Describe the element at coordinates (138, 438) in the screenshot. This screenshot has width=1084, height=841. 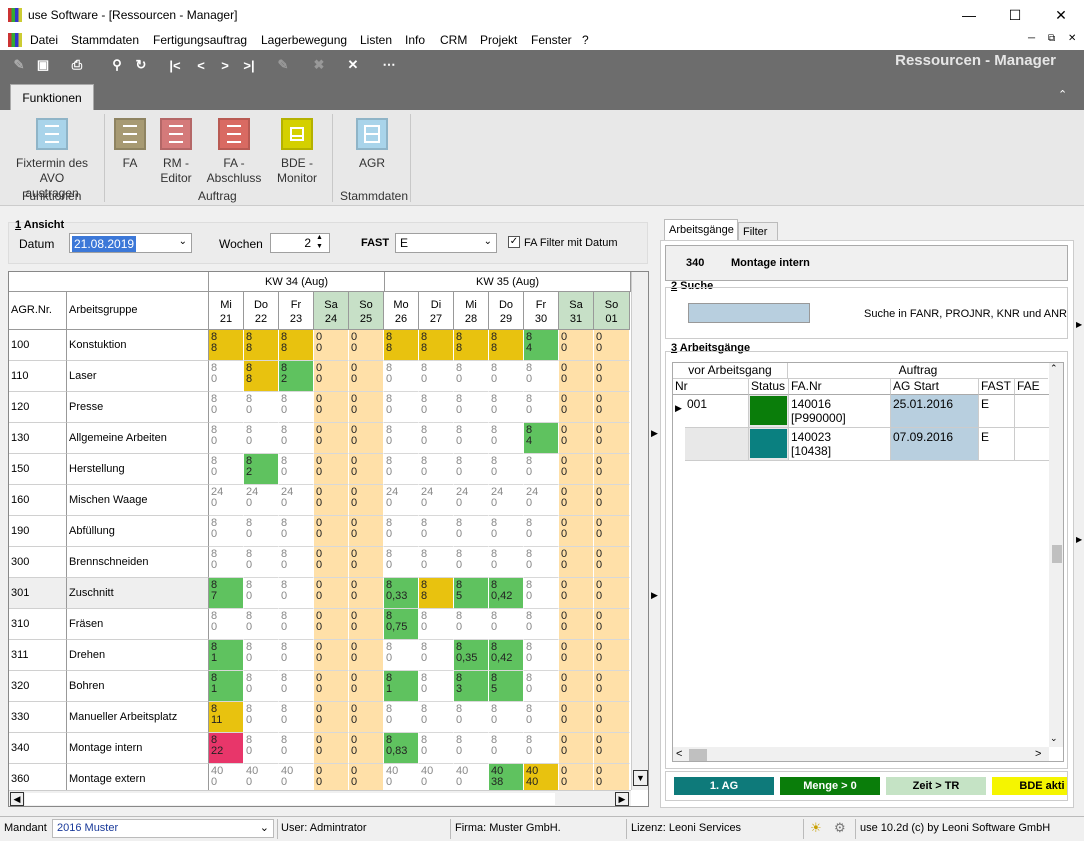
I see `row-group-name: Allgemeine Arbeiten` at that location.